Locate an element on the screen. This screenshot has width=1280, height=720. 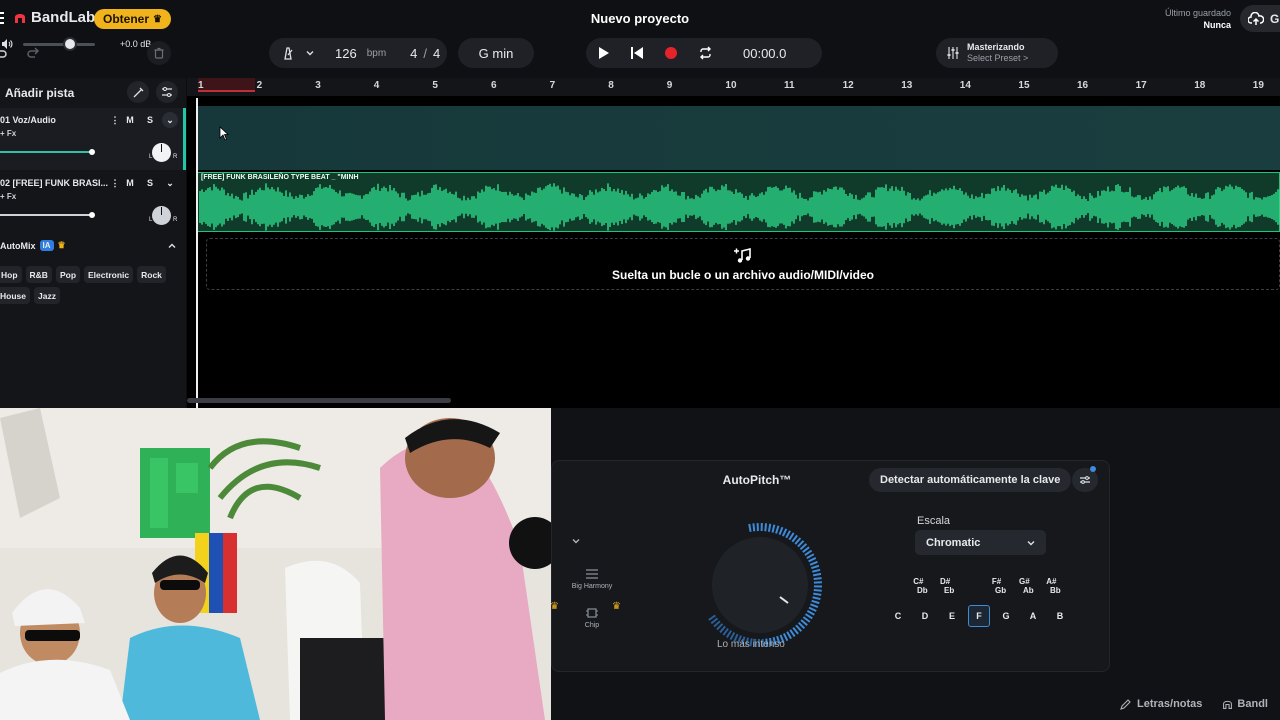
project-title: Nuevo proyecto is located at coordinates (640, 18).